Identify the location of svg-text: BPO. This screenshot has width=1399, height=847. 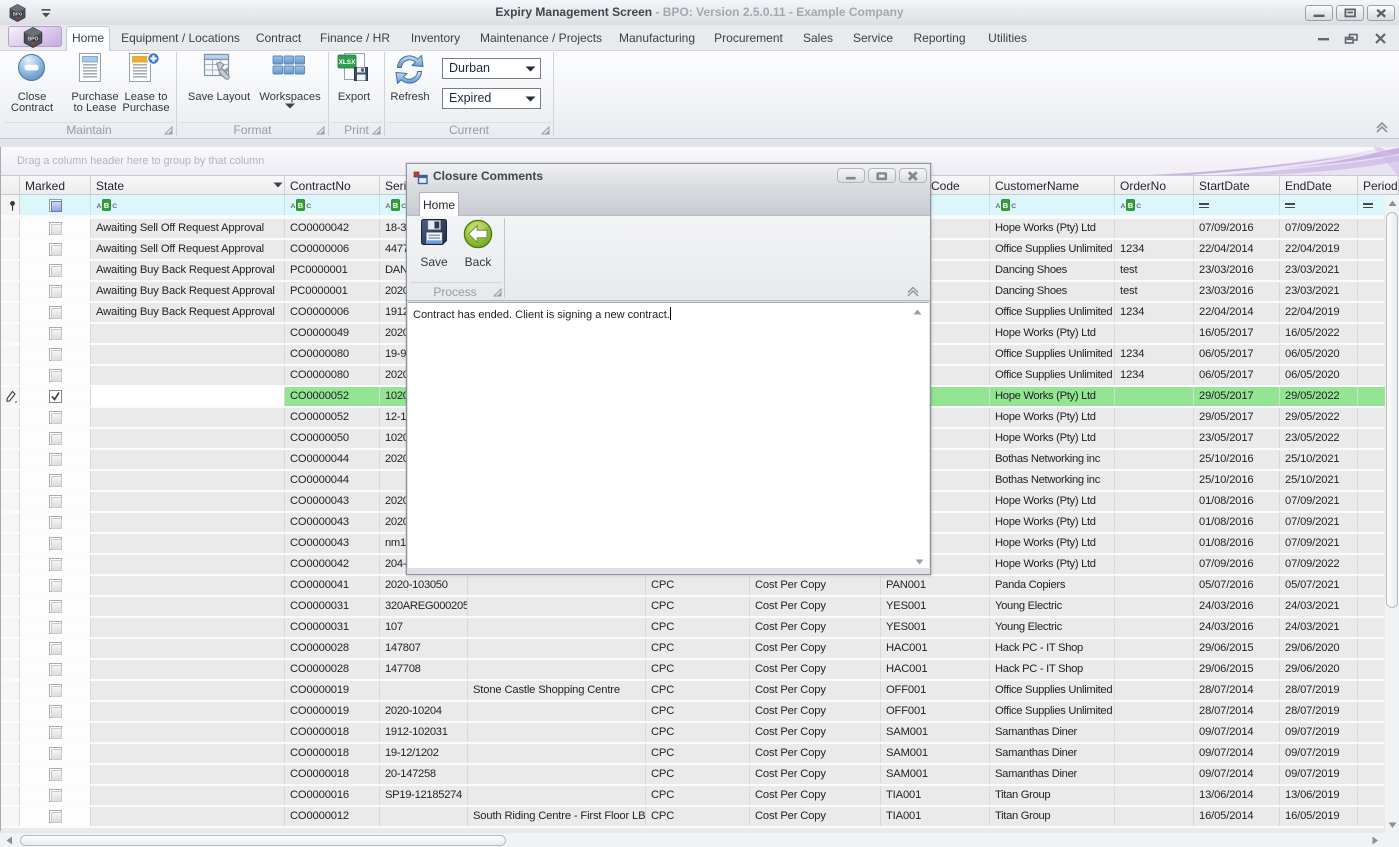
(32, 39).